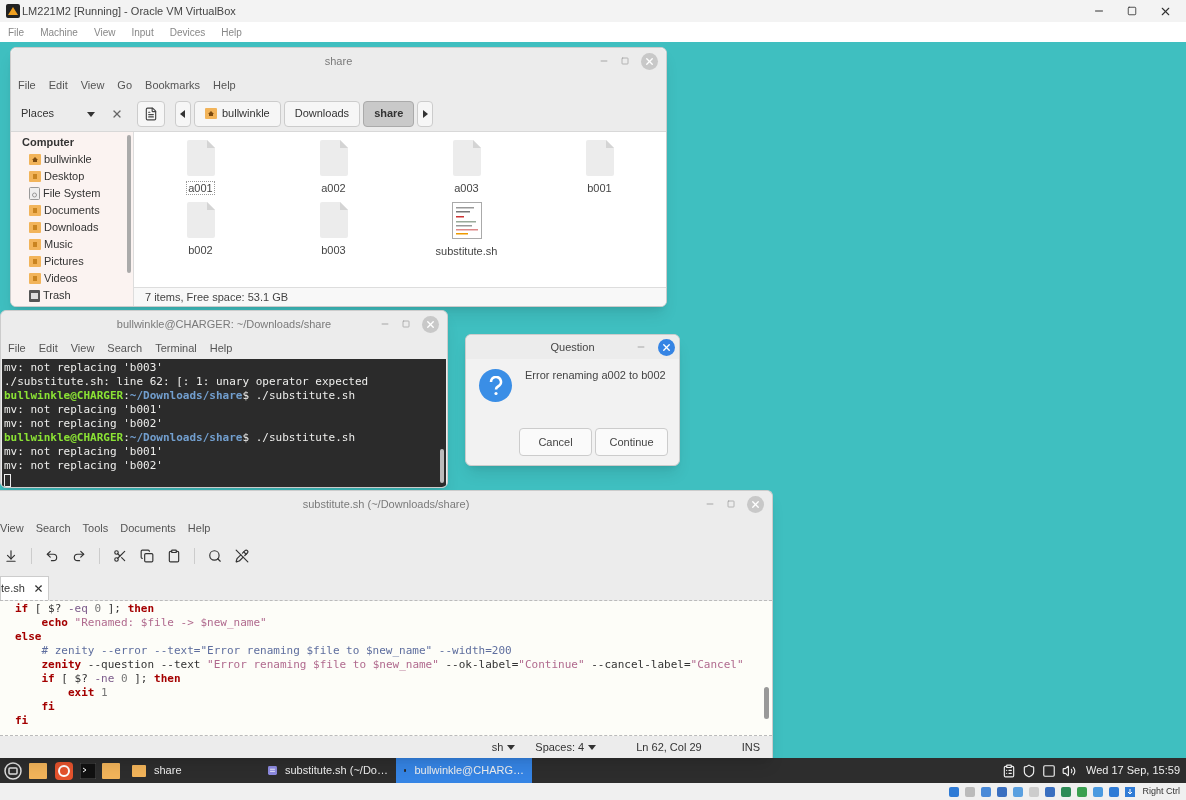  I want to click on terminal-line: mv: not replacing 'b001', so click(84, 410).